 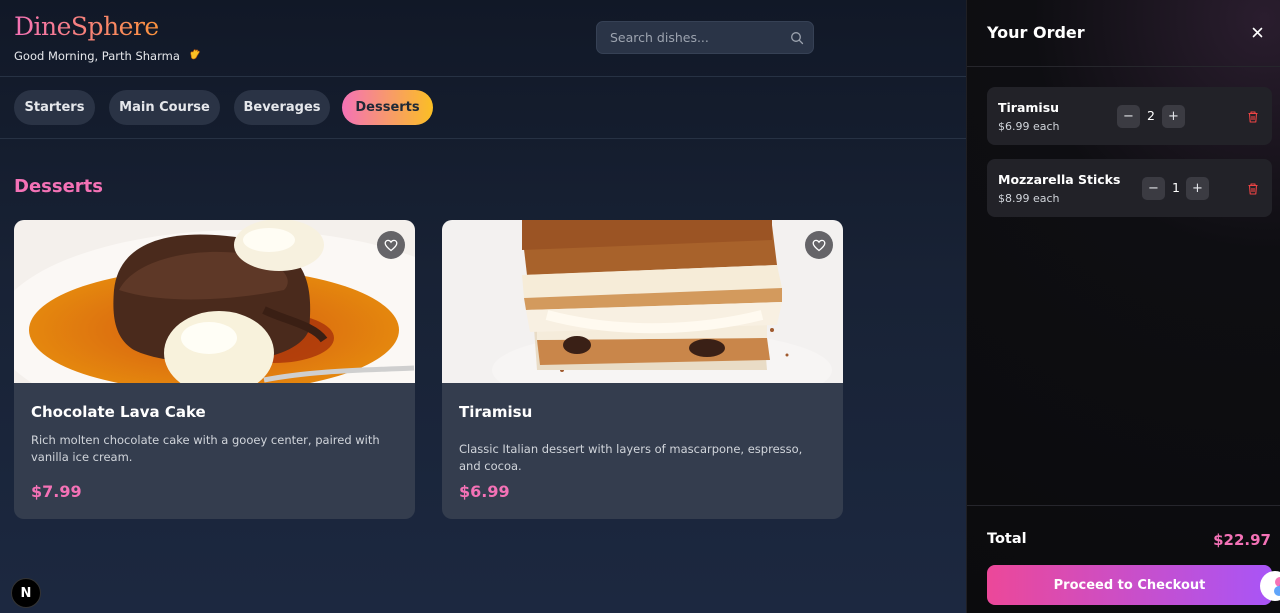 I want to click on checkout-button: Proceed to Checkout, so click(x=1129, y=585).